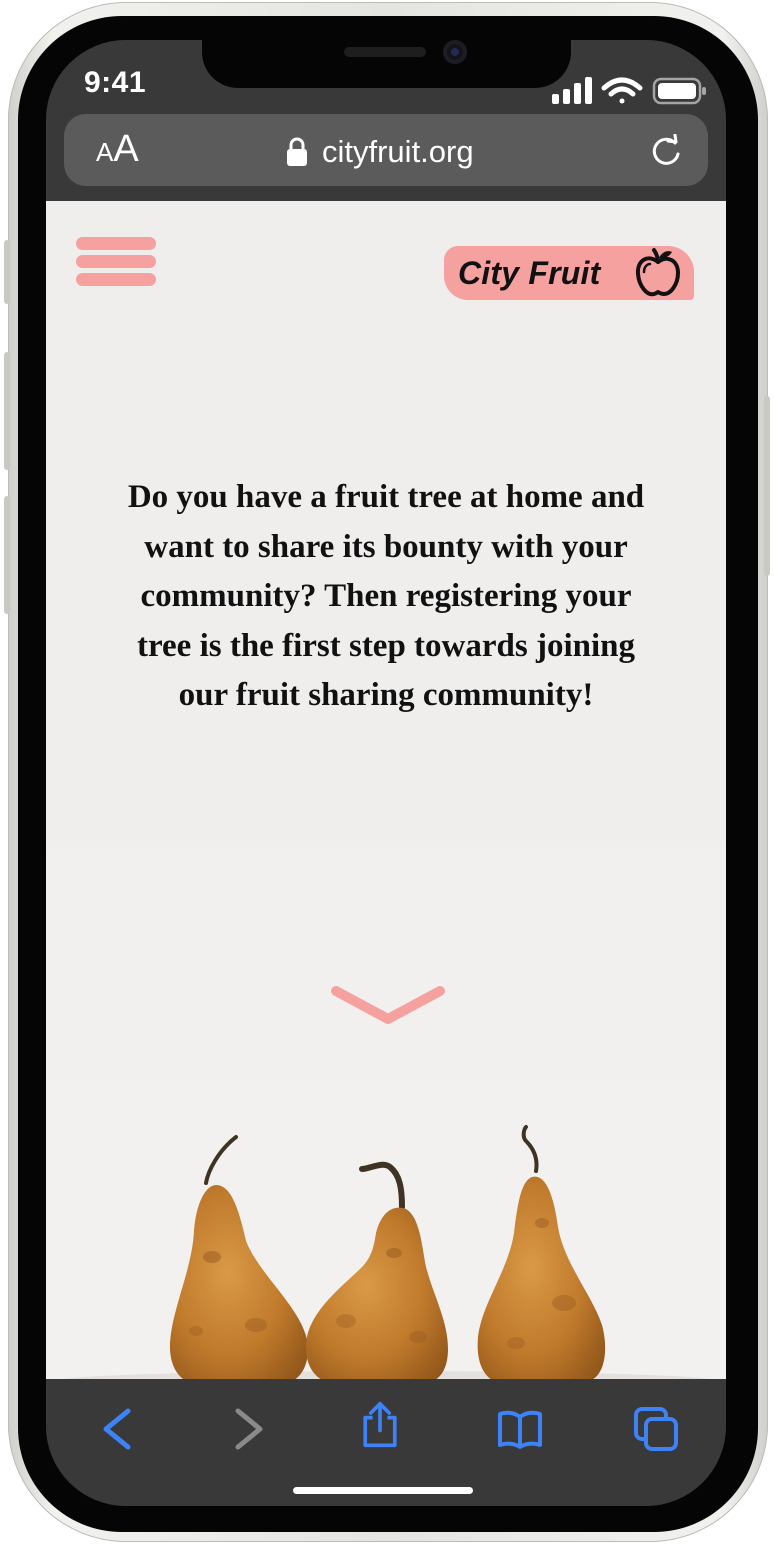  What do you see at coordinates (105, 152) in the screenshot?
I see `text-size-small-label: A` at bounding box center [105, 152].